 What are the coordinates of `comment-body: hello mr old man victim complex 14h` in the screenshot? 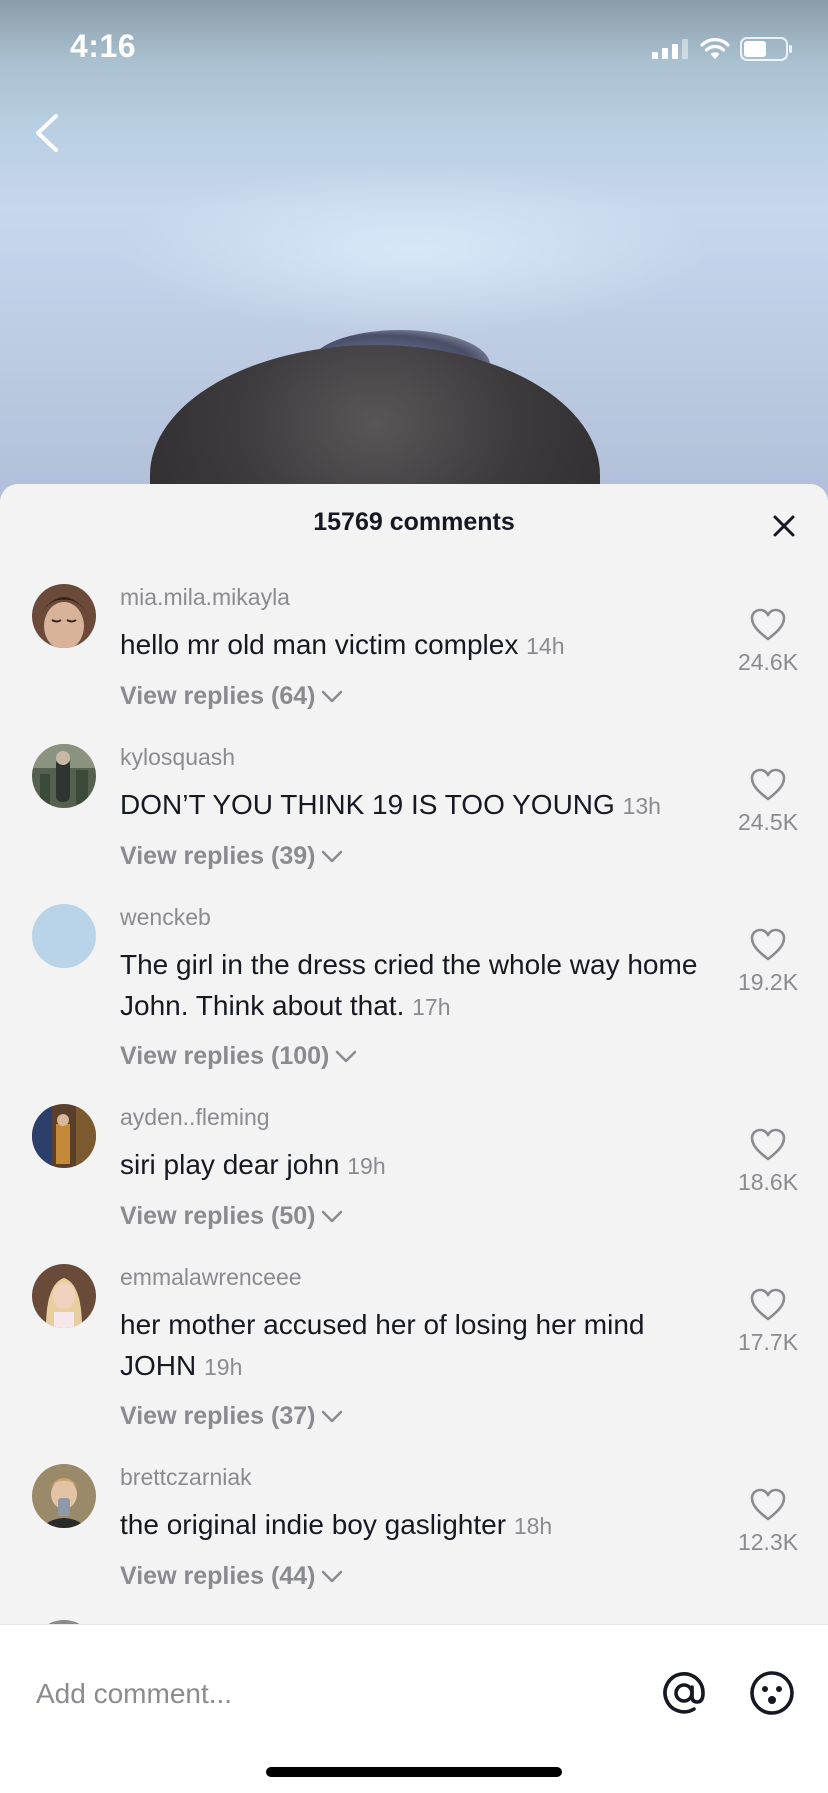 It's located at (410, 645).